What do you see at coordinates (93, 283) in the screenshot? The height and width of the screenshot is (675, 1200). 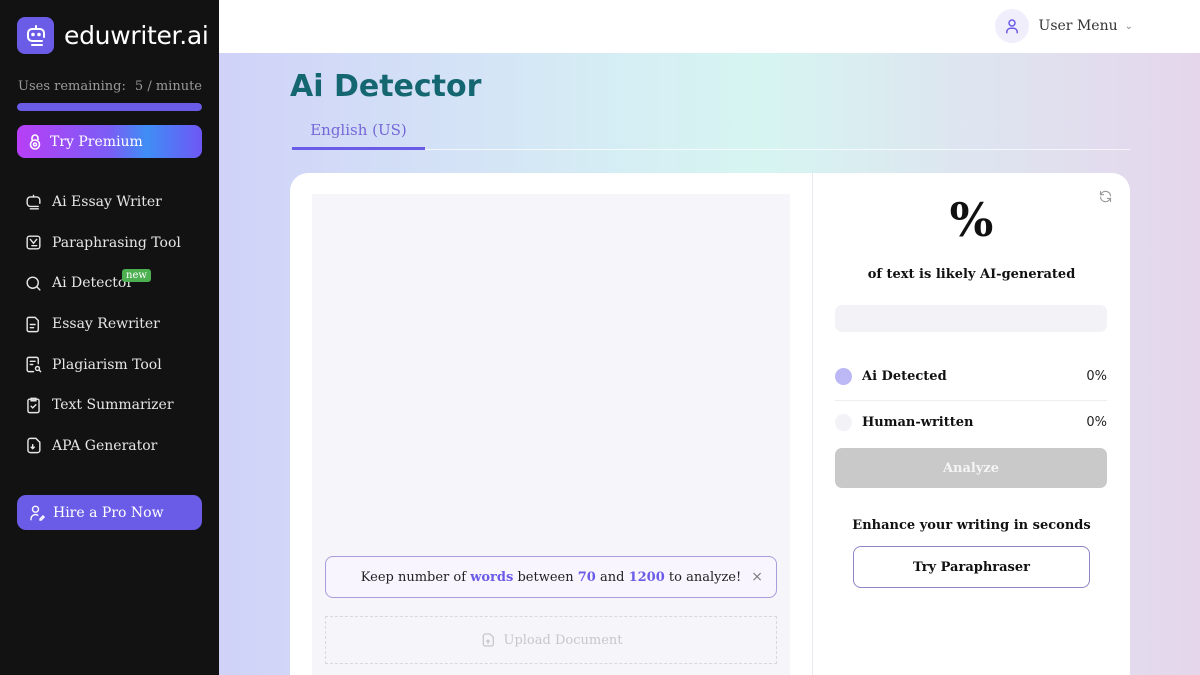 I see `sidebar-item-label: Ai Detector` at bounding box center [93, 283].